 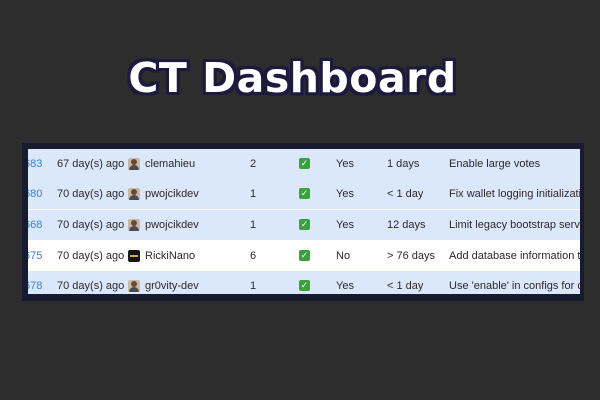 I want to click on pr-count: 6, so click(x=253, y=256).